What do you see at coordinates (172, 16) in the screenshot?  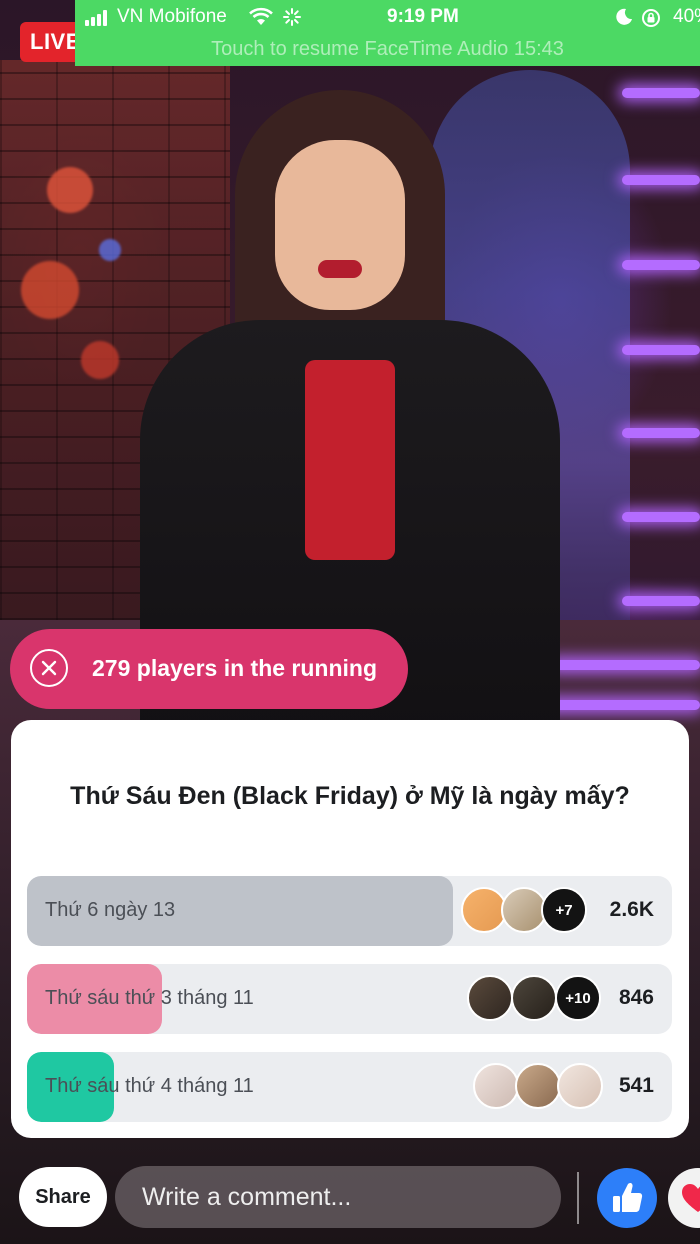 I see `carrier-name: VN Mobifone` at bounding box center [172, 16].